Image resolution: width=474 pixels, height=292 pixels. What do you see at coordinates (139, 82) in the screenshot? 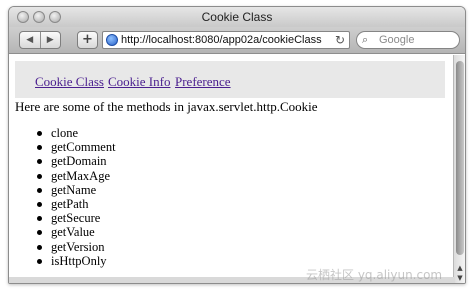
I see `nav-link-cookie-info: Cookie Info` at bounding box center [139, 82].